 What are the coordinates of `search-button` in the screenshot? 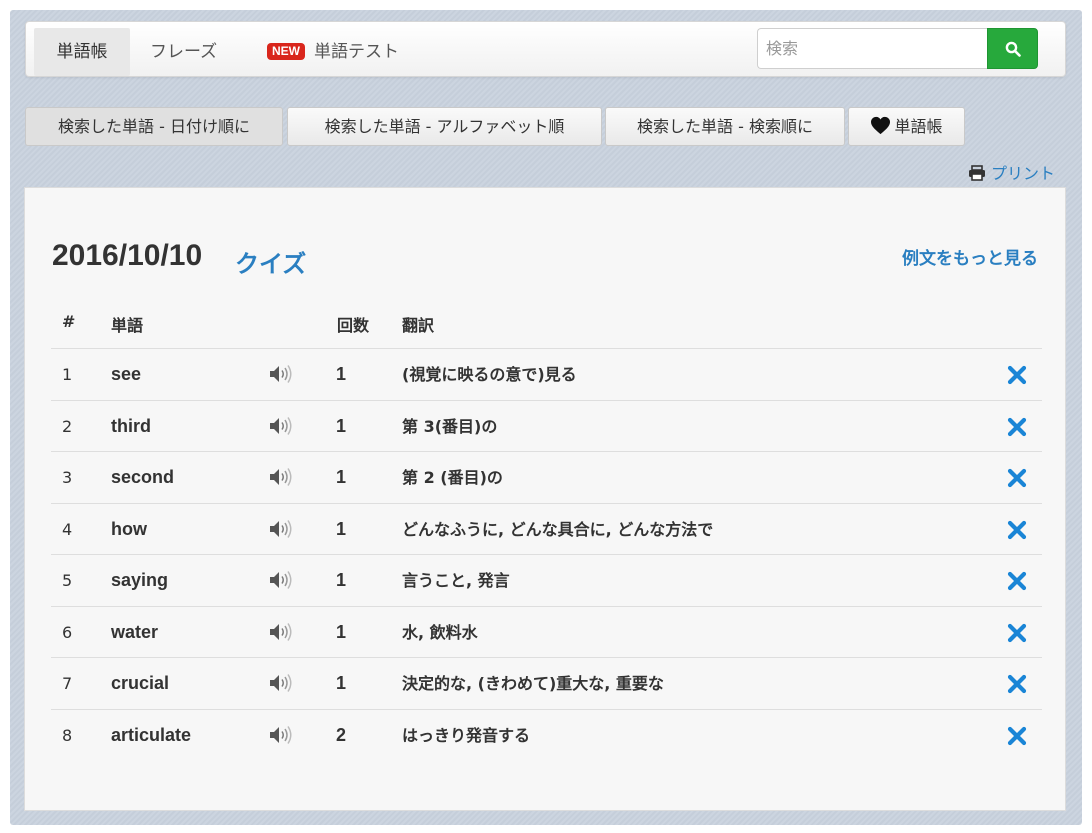 It's located at (1012, 48).